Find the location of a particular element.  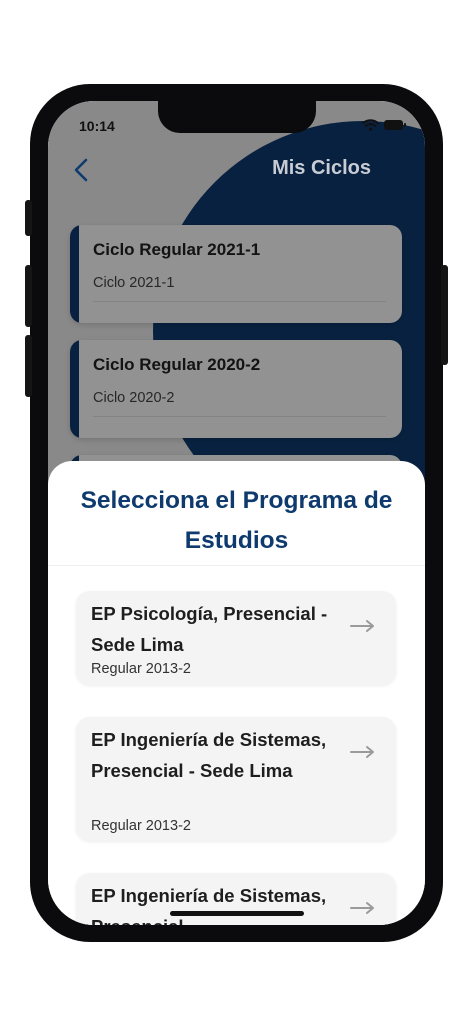

wifi-icon is located at coordinates (370, 125).